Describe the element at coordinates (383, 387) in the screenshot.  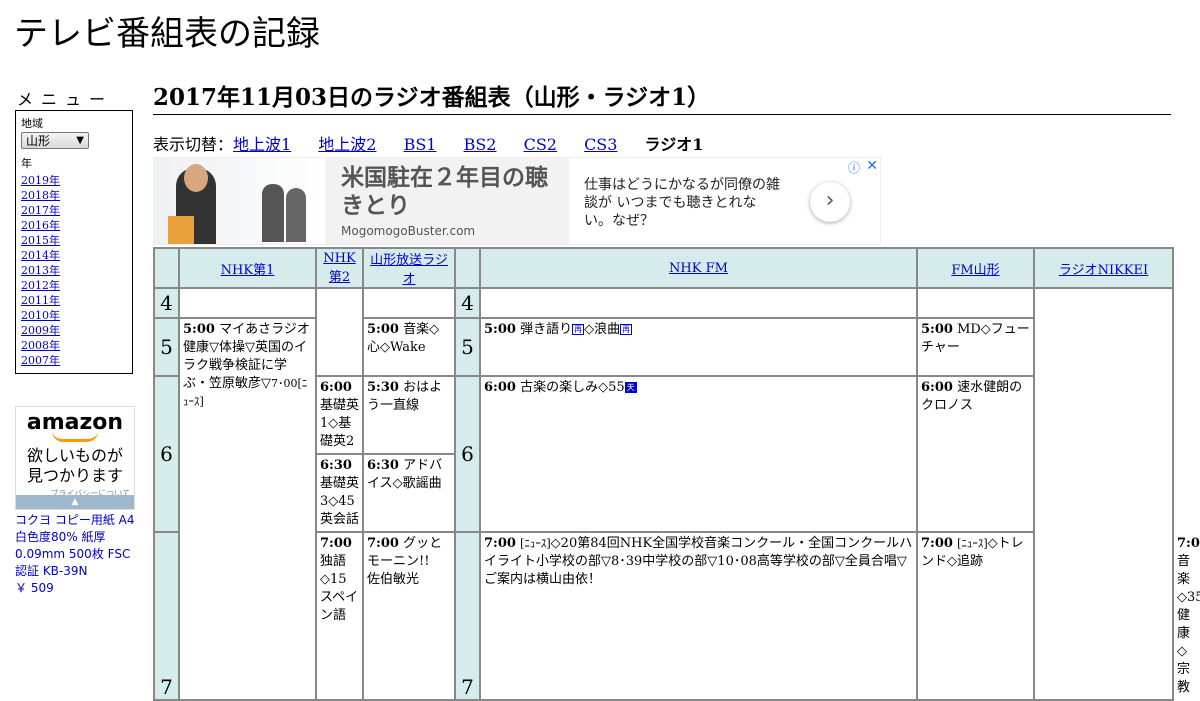
I see `program-time: 5:30` at that location.